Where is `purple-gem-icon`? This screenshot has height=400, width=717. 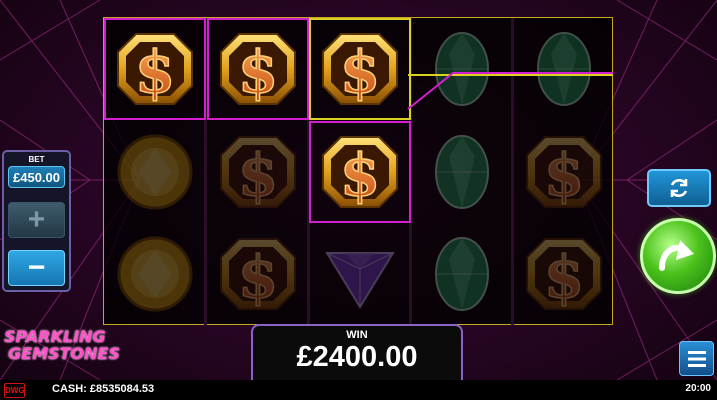
purple-gem-icon is located at coordinates (360, 280).